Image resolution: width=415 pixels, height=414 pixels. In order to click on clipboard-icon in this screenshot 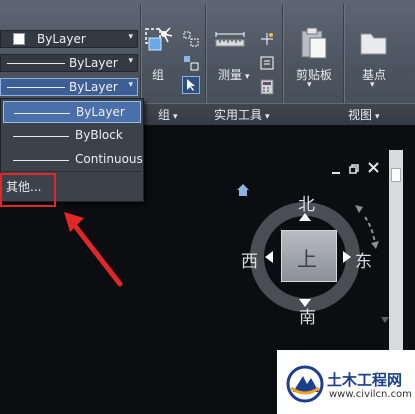, I will do `click(314, 43)`.